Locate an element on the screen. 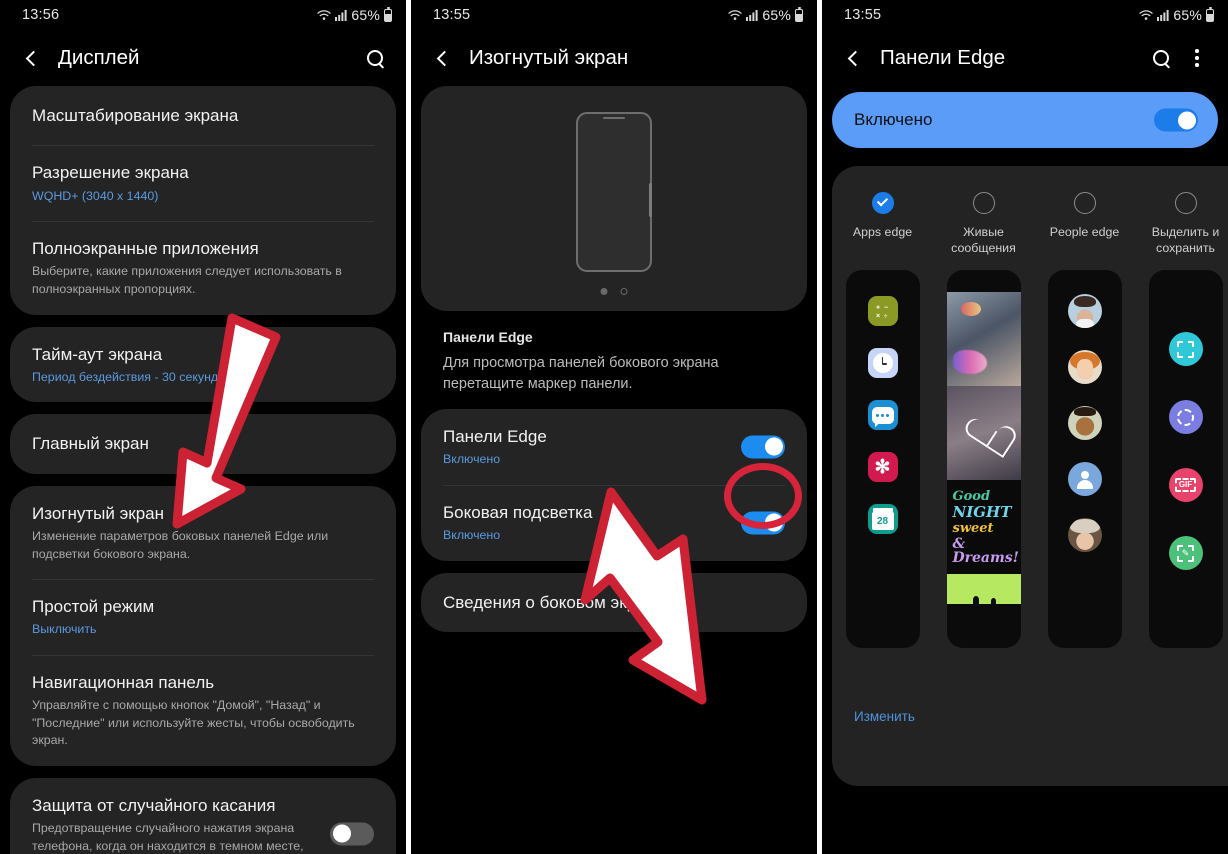 Image resolution: width=1228 pixels, height=854 pixels. arrow-to-curved-screen is located at coordinates (226, 421).